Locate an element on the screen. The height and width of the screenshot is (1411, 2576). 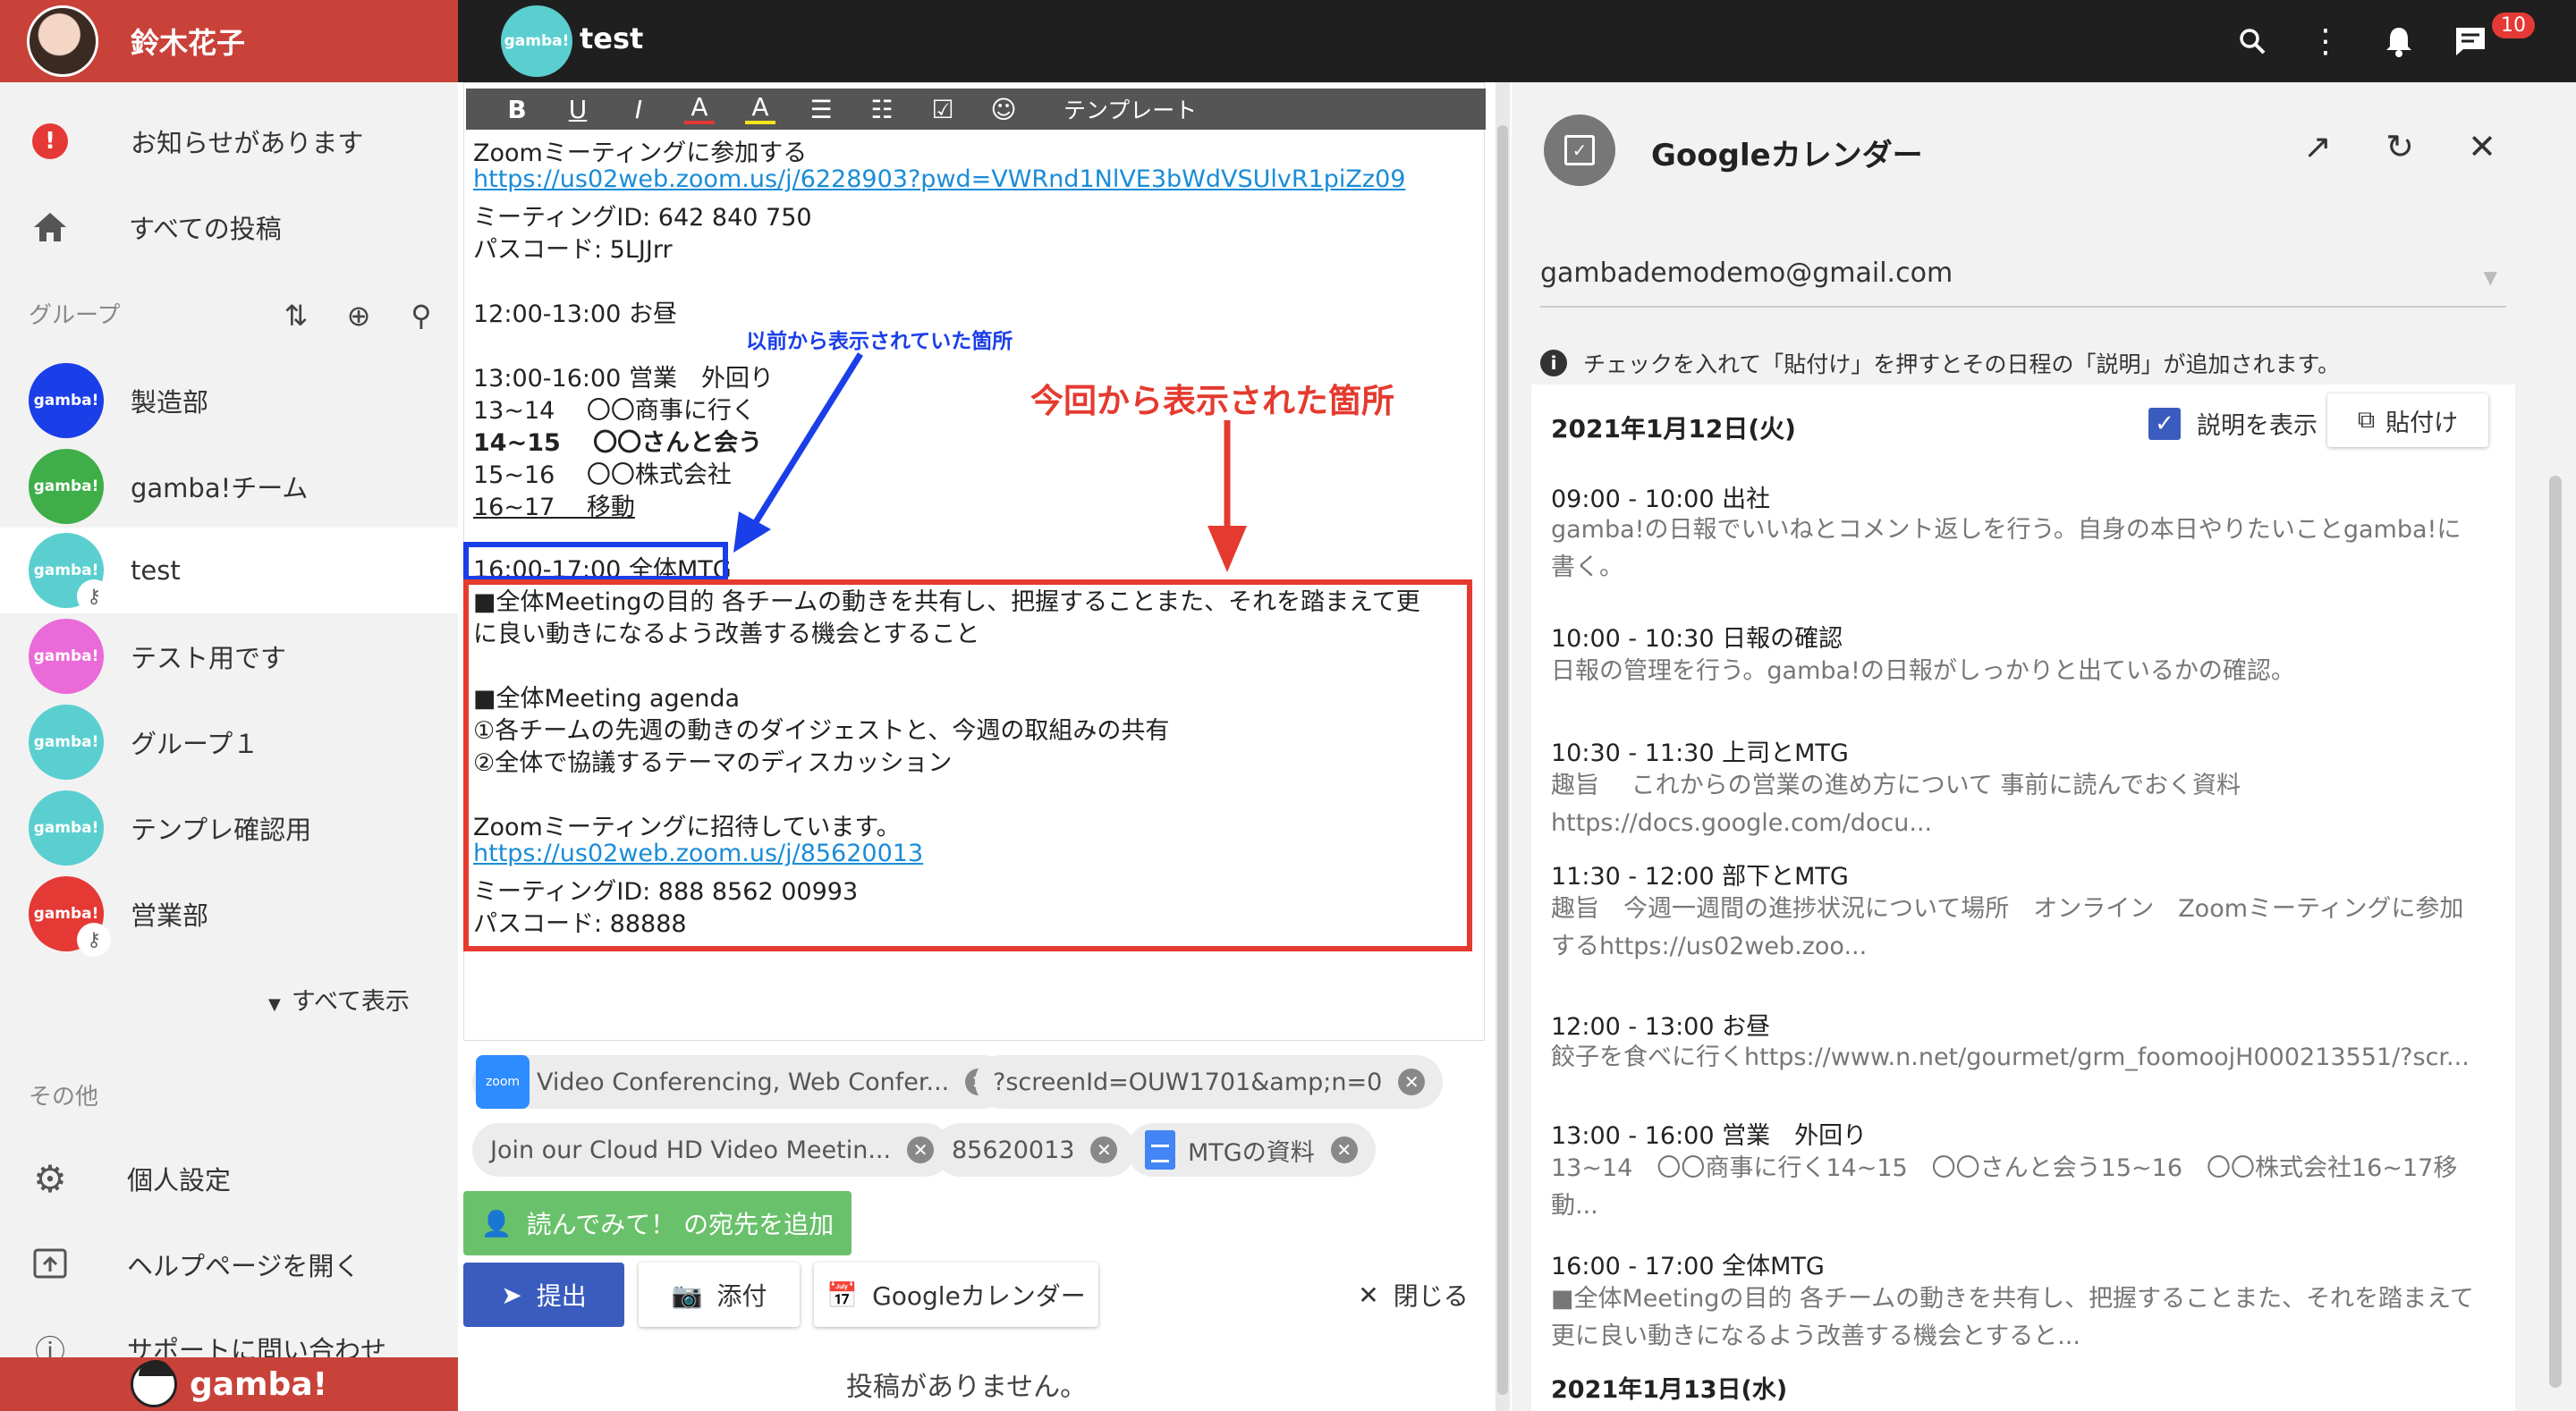
checkbox-icon: ☑ is located at coordinates (943, 109).